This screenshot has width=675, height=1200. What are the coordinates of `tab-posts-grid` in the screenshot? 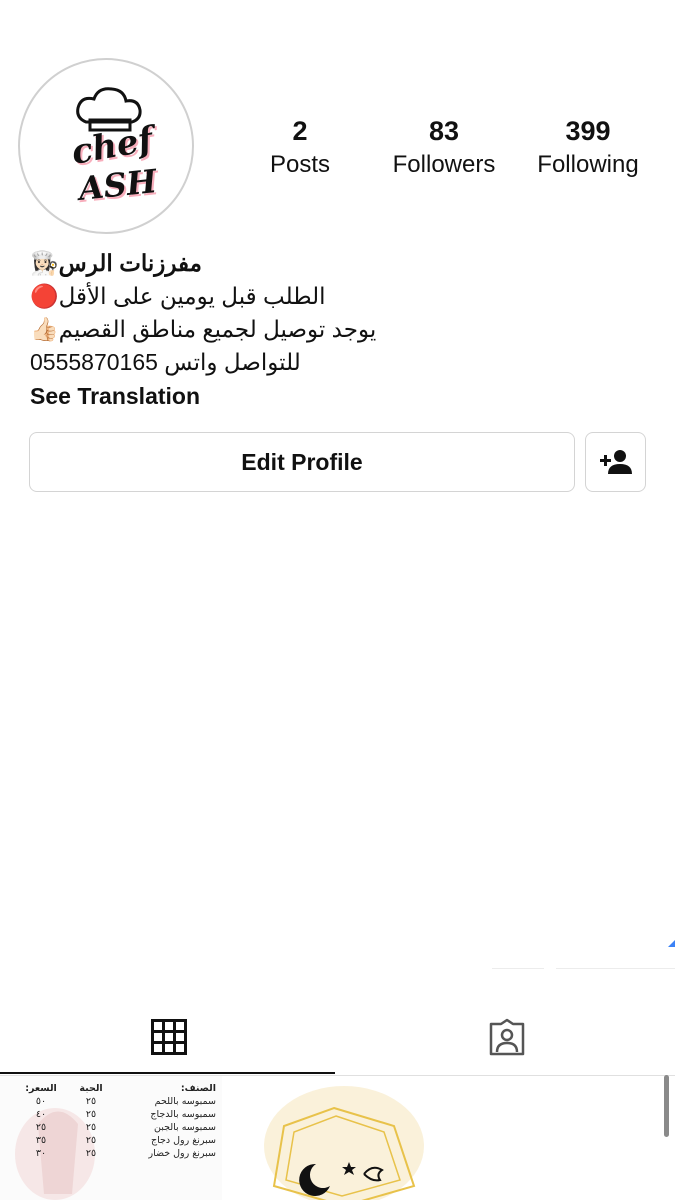 It's located at (168, 1037).